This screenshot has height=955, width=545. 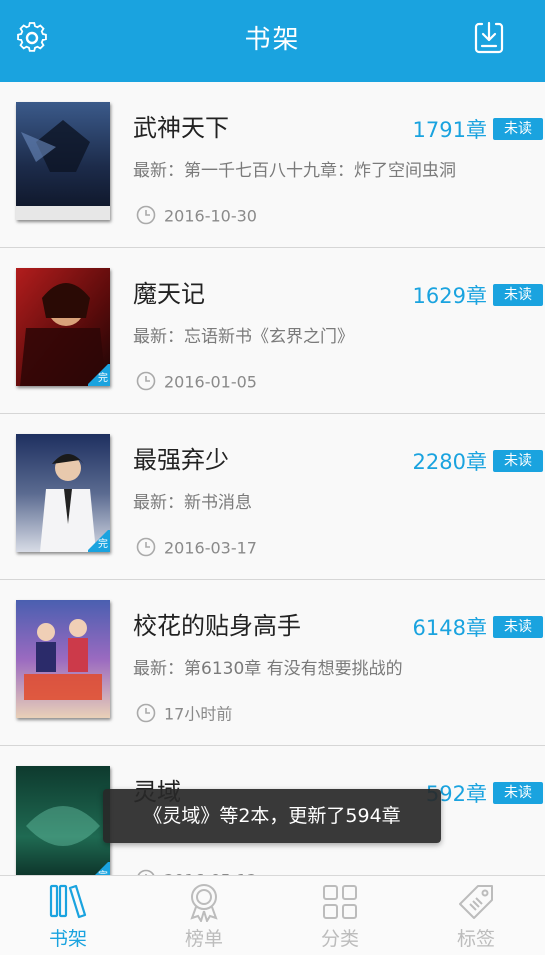 What do you see at coordinates (217, 626) in the screenshot?
I see `book-title: 校花的贴身高手` at bounding box center [217, 626].